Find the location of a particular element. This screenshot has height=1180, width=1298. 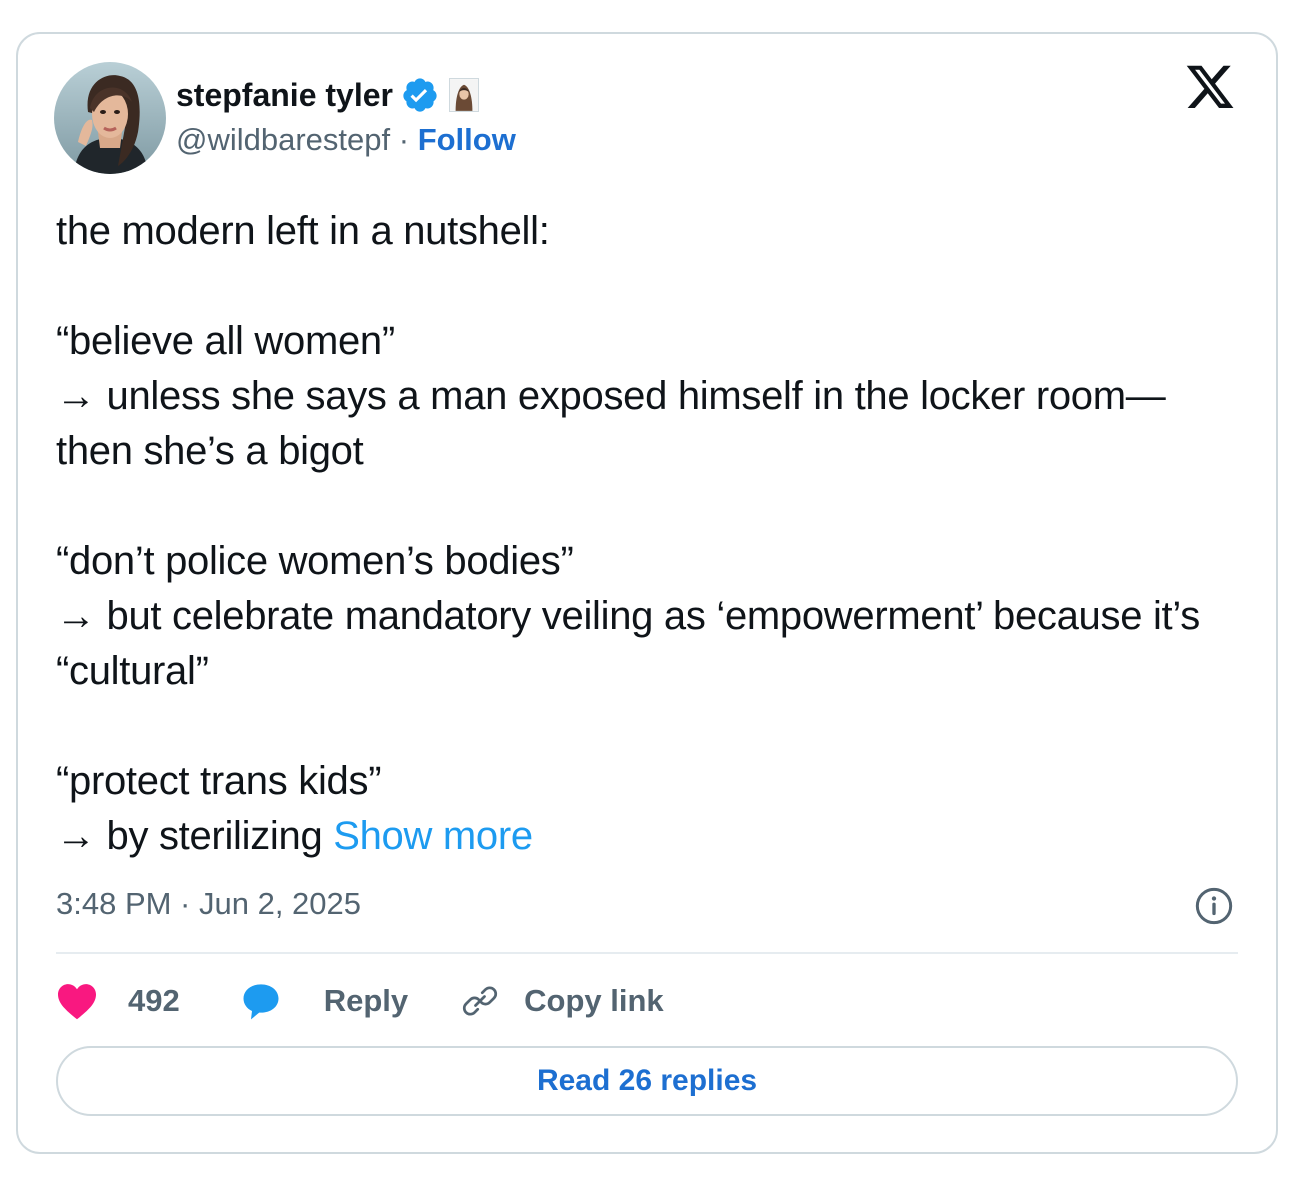

tweet-line: the modern left in a nutshell: is located at coordinates (303, 231).